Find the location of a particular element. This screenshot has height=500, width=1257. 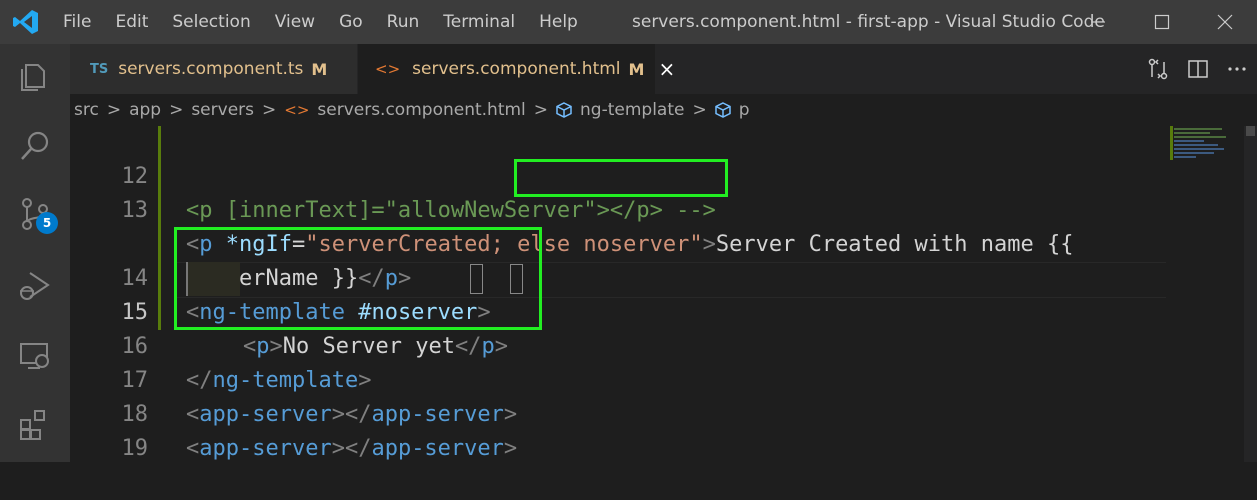

split-editor-icon is located at coordinates (1198, 69).